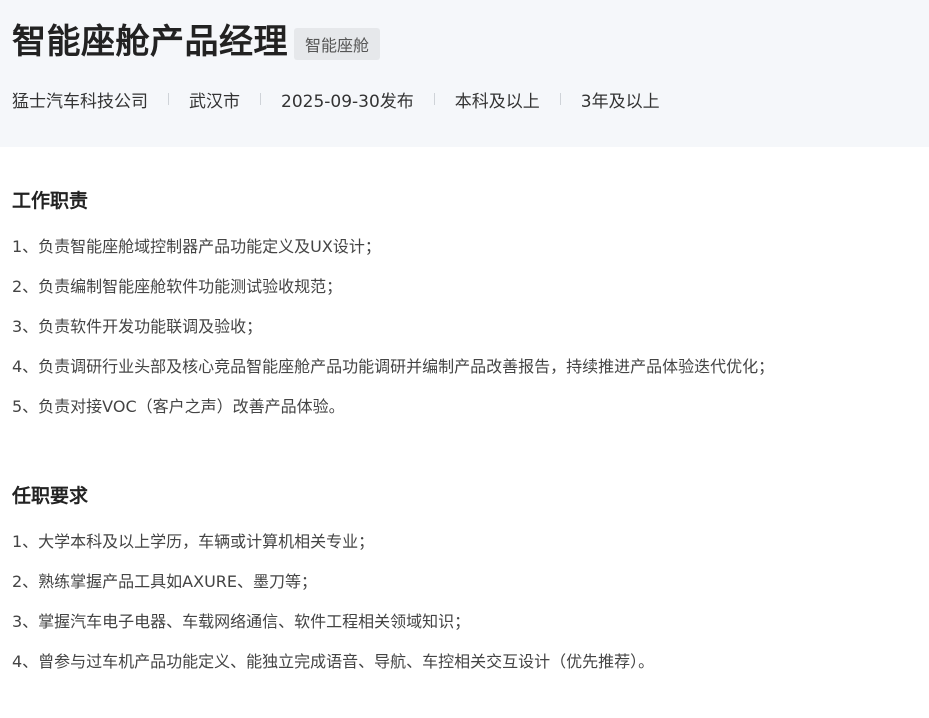 The image size is (929, 718). Describe the element at coordinates (165, 581) in the screenshot. I see `requirement-item: 2、熟练掌握产品工具如AXURE、墨刀等；` at that location.